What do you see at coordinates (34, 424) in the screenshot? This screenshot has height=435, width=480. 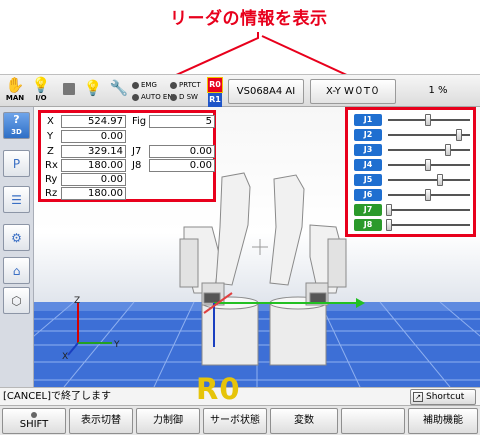 I see `fkey-shift-label: SHIFT` at bounding box center [34, 424].